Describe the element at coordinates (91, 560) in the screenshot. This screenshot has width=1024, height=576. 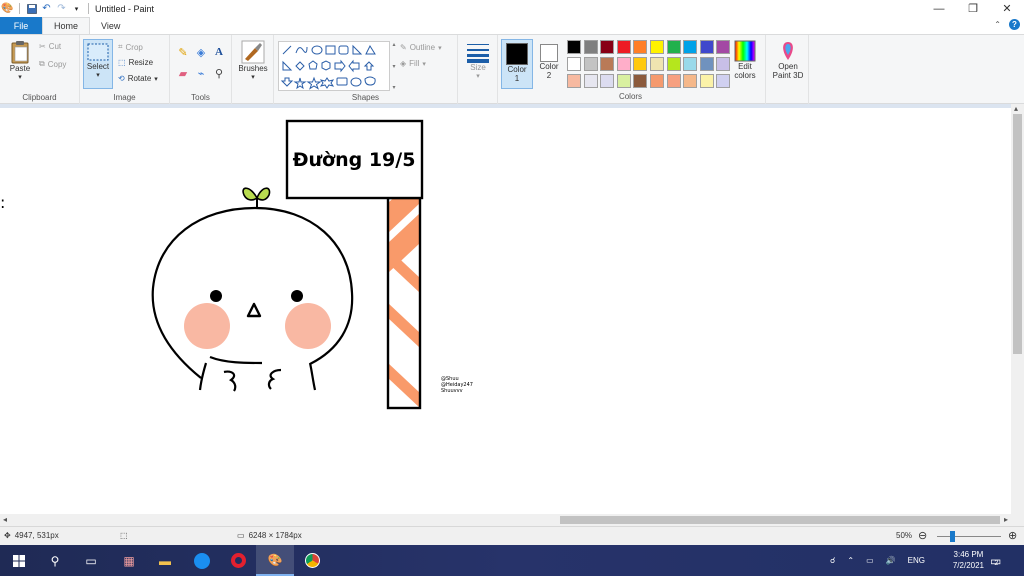
I see `task-view-button: ▭` at that location.